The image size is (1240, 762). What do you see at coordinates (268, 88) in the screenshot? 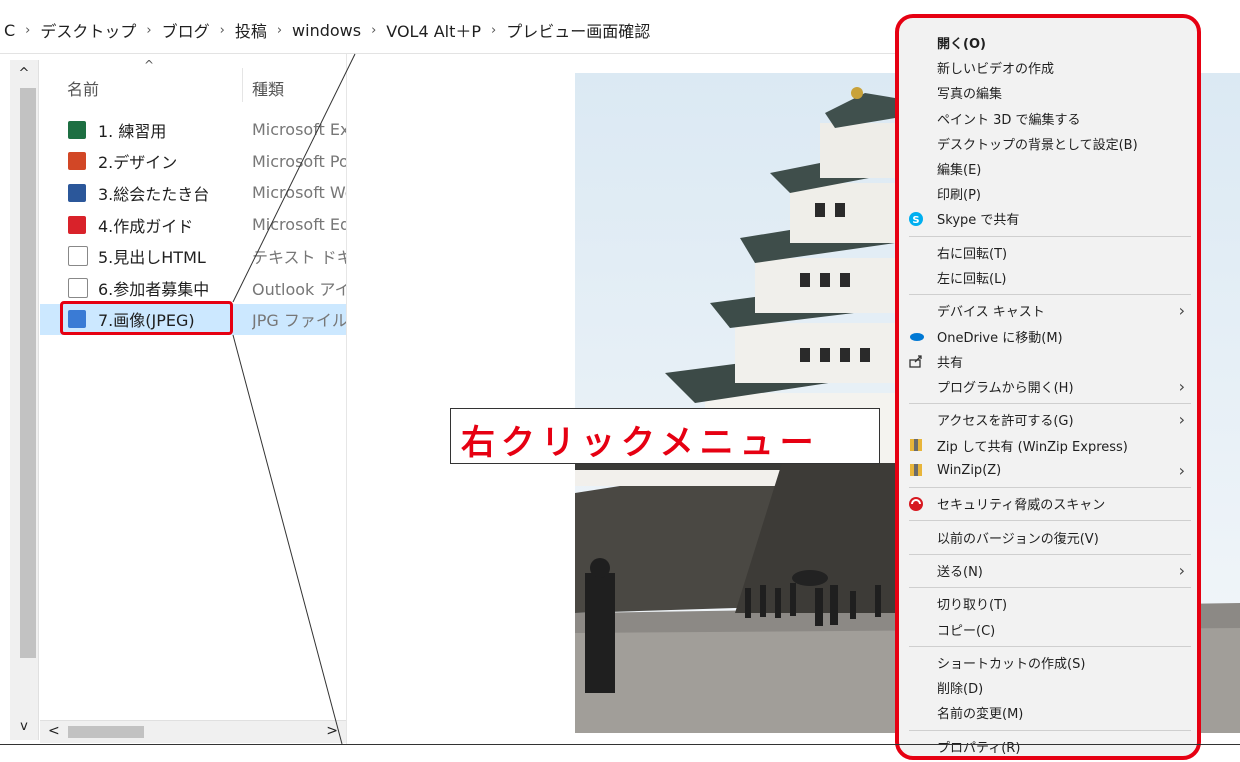
I see `column-header-type: 種類` at bounding box center [268, 88].